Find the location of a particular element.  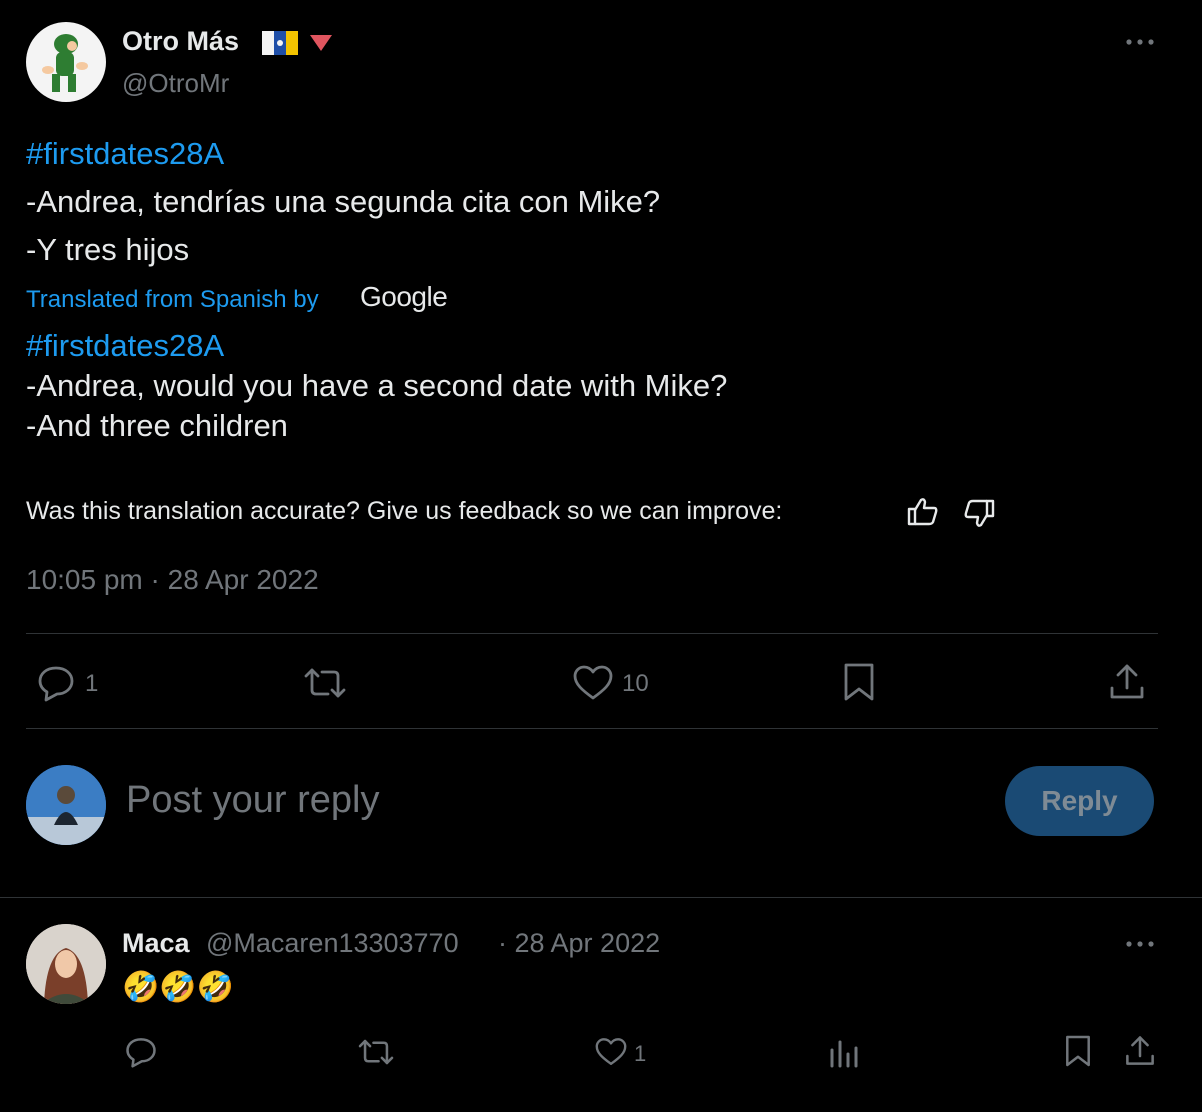

share-icon is located at coordinates (1127, 682).